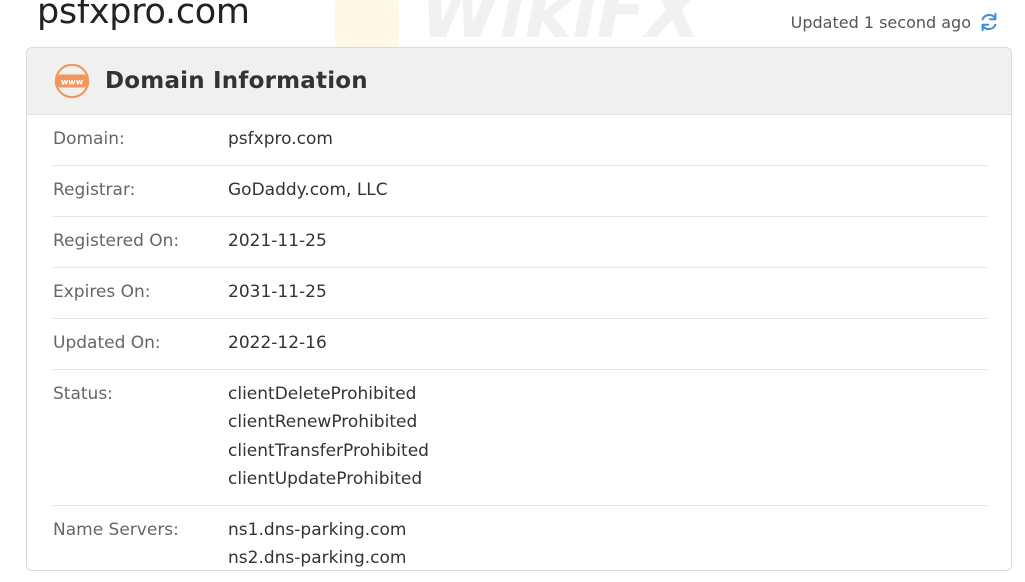 The width and height of the screenshot is (1025, 582). Describe the element at coordinates (107, 343) in the screenshot. I see `row-label: Updated On:` at that location.